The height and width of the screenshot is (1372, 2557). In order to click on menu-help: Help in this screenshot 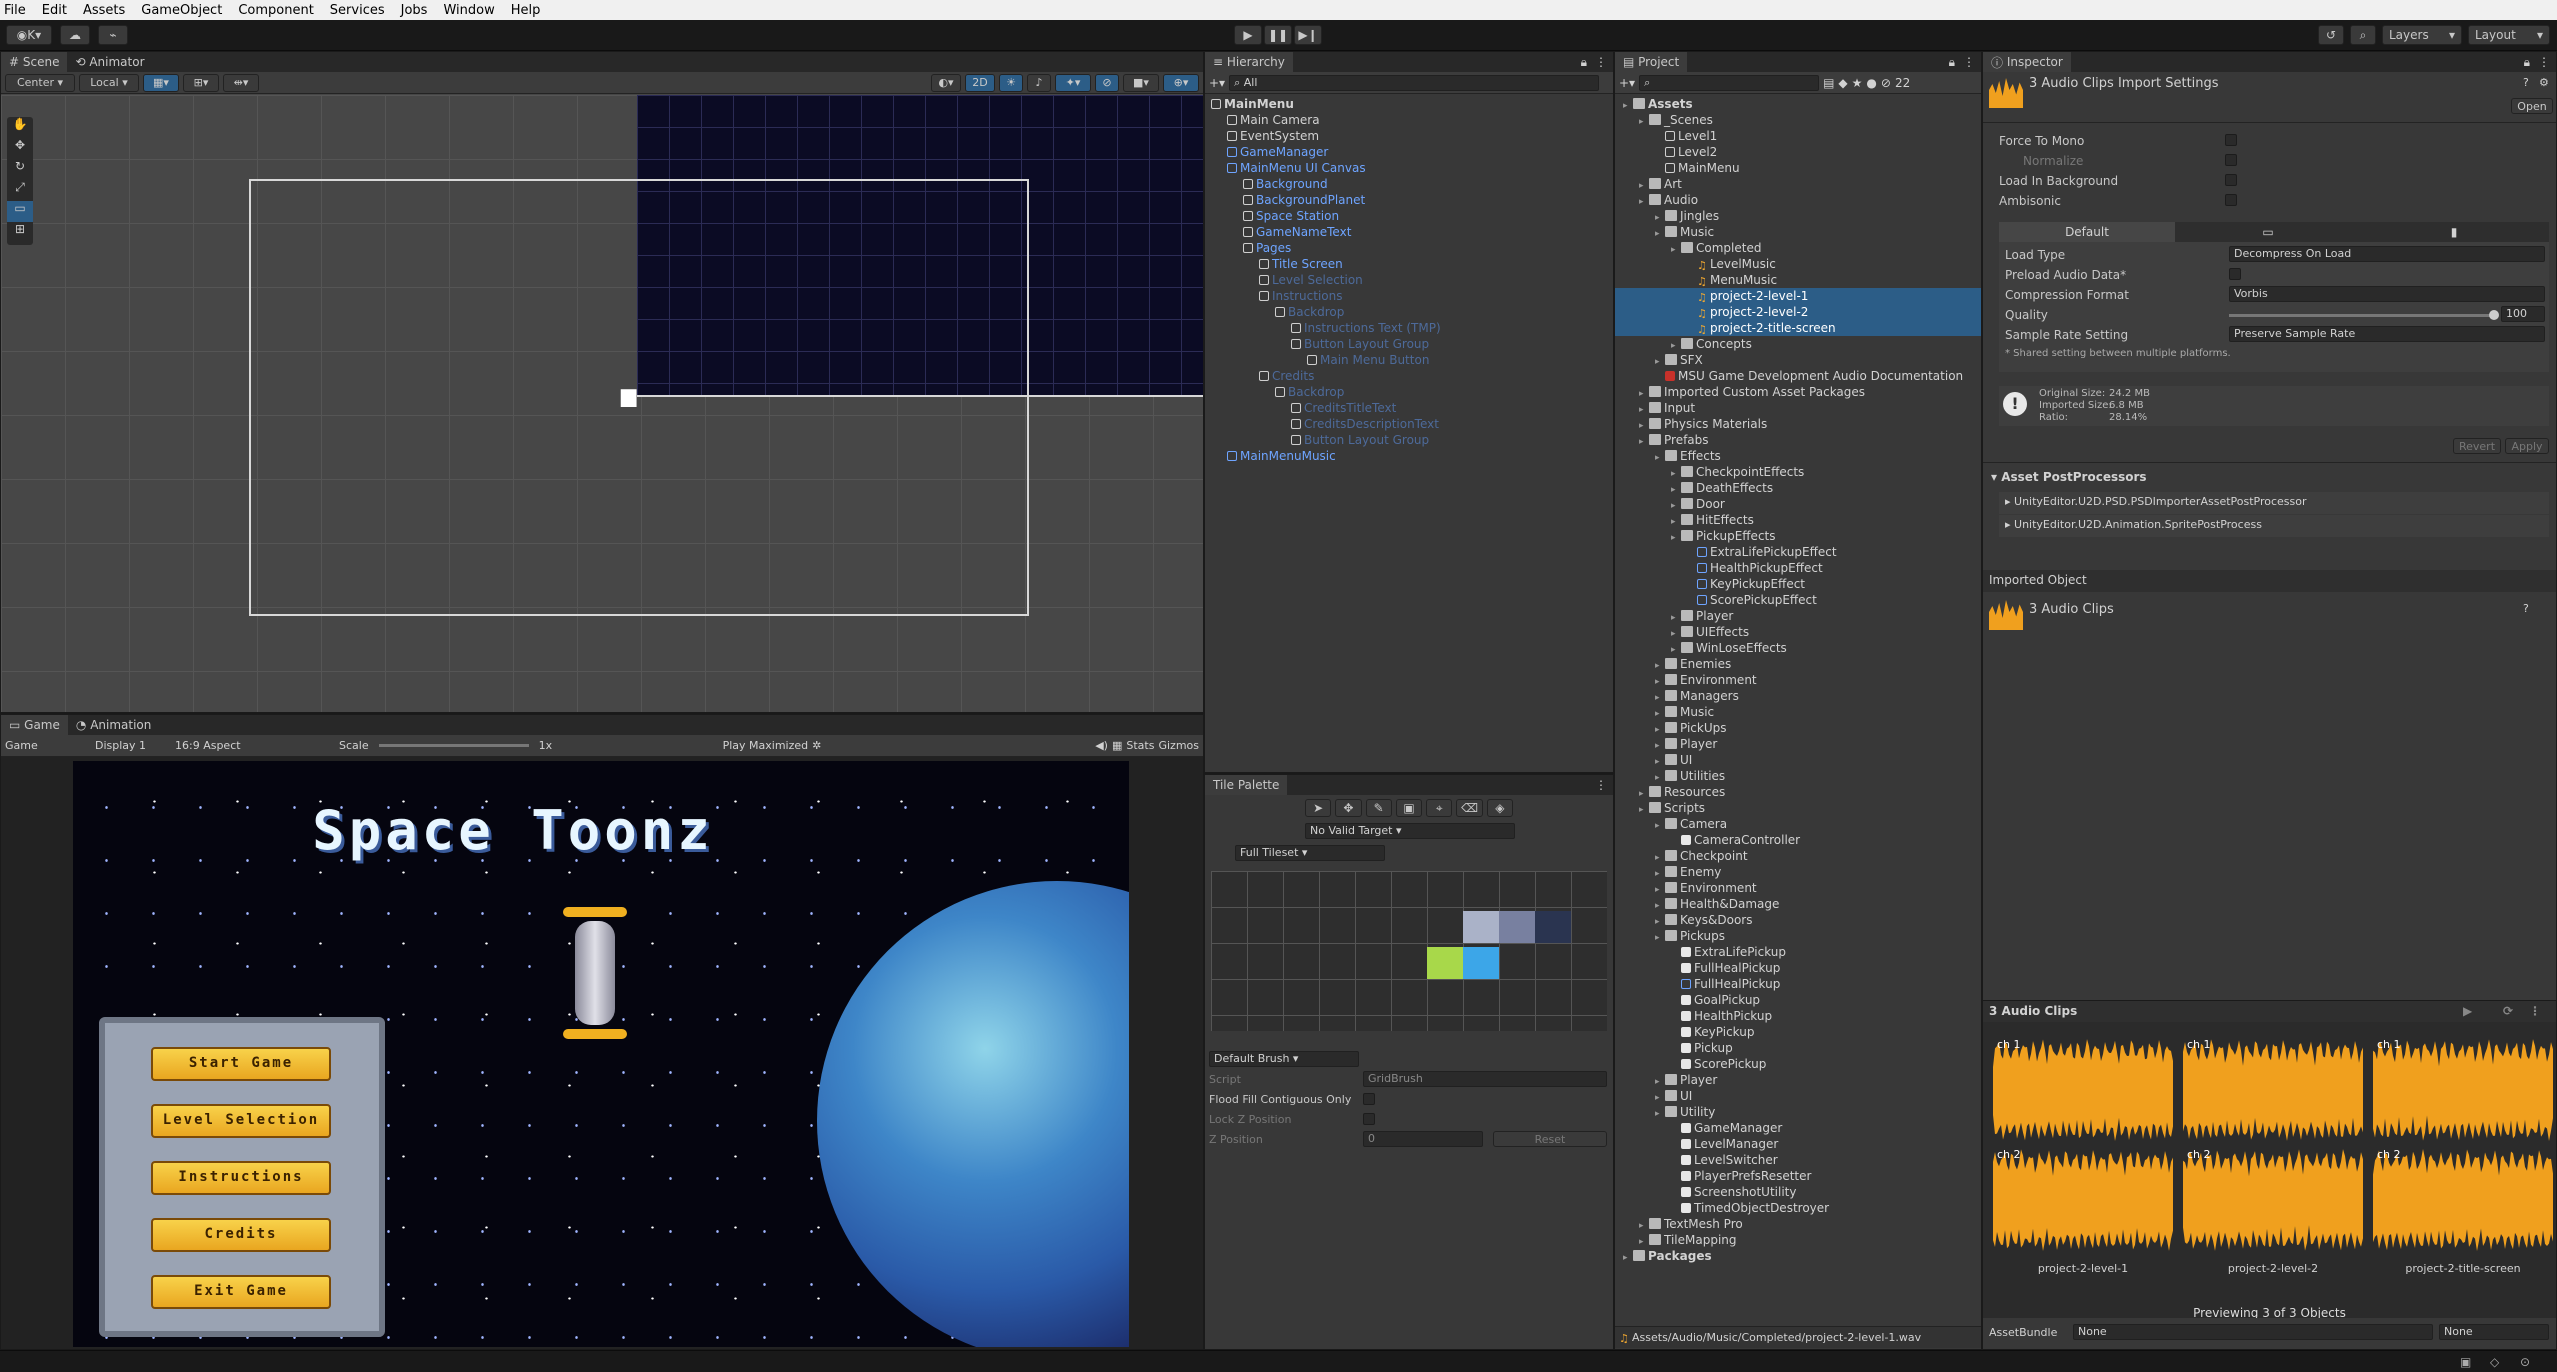, I will do `click(526, 10)`.